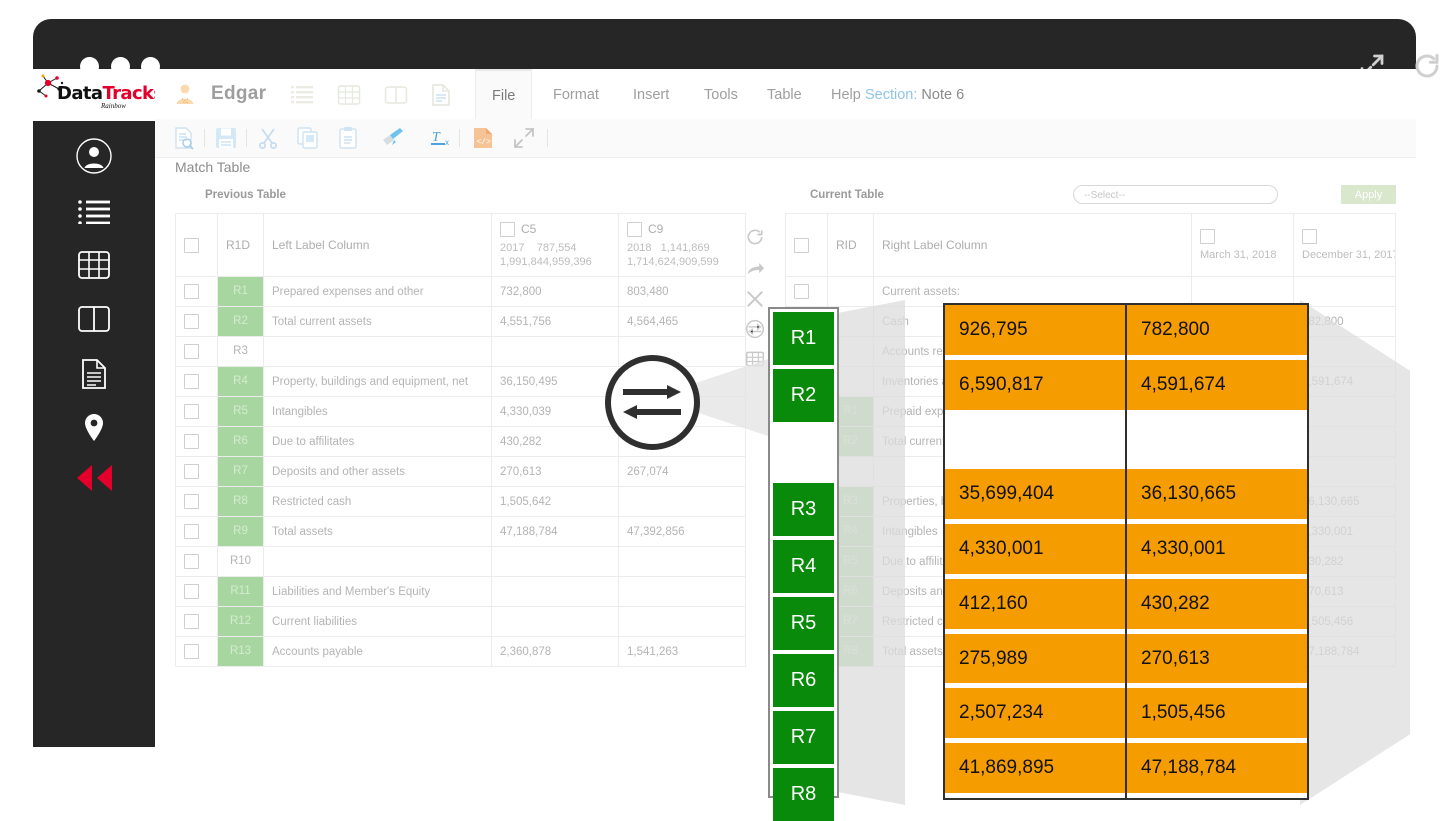  What do you see at coordinates (377, 531) in the screenshot?
I see `row-label-cell: Total assets` at bounding box center [377, 531].